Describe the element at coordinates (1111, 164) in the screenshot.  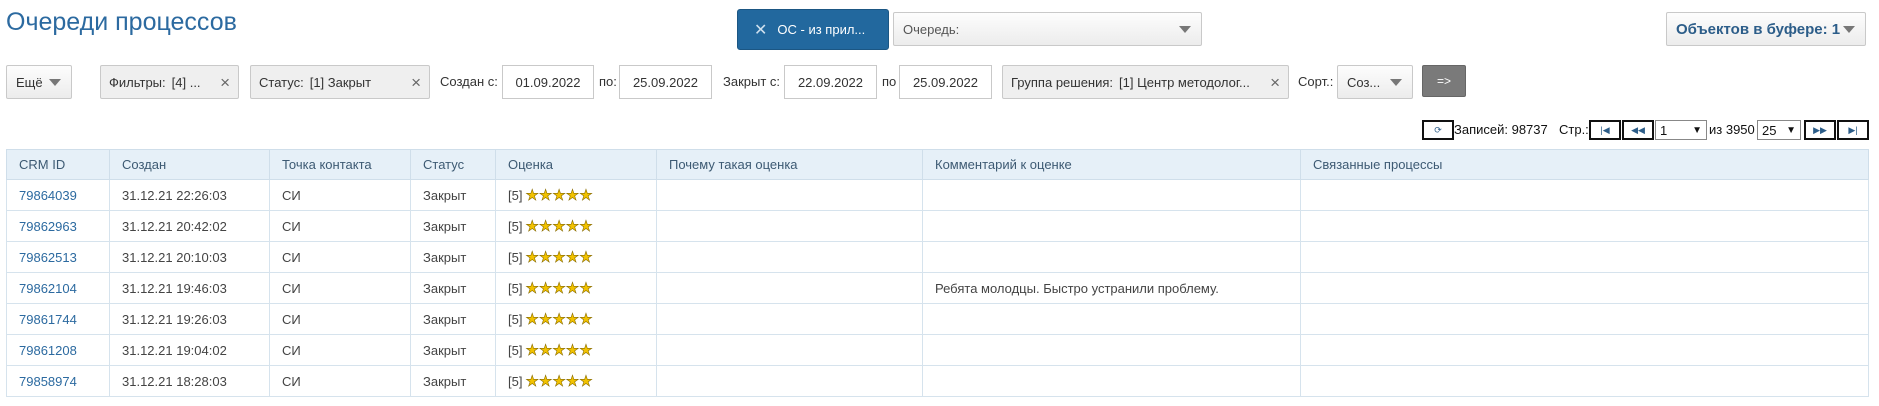
I see `column-header: Комментарий к оценке` at that location.